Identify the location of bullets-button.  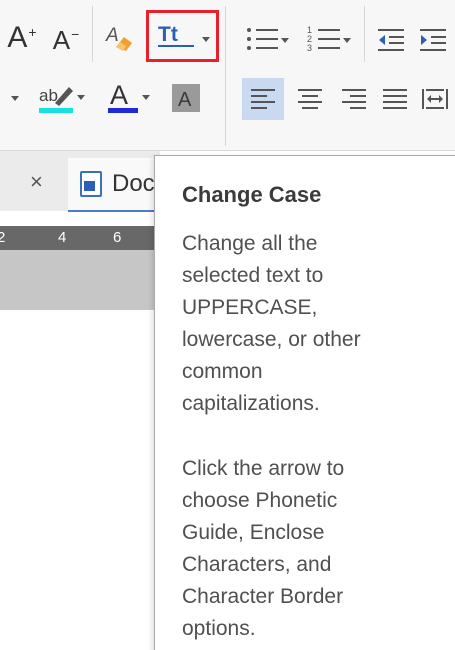
(267, 40).